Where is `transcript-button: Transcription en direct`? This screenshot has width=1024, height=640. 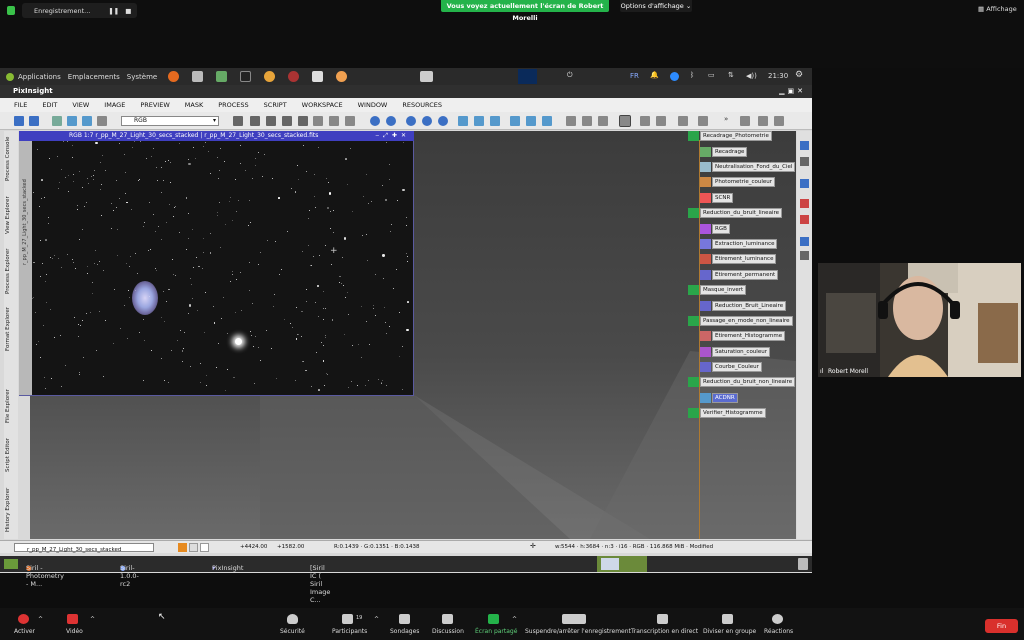
transcript-button: Transcription en direct is located at coordinates (664, 631).